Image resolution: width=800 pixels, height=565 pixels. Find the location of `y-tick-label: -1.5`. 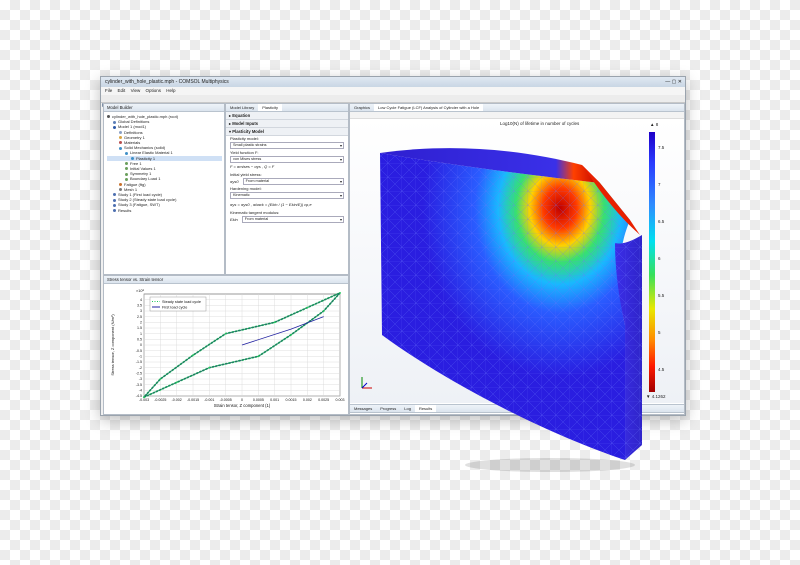

y-tick-label: -1.5 is located at coordinates (139, 362).